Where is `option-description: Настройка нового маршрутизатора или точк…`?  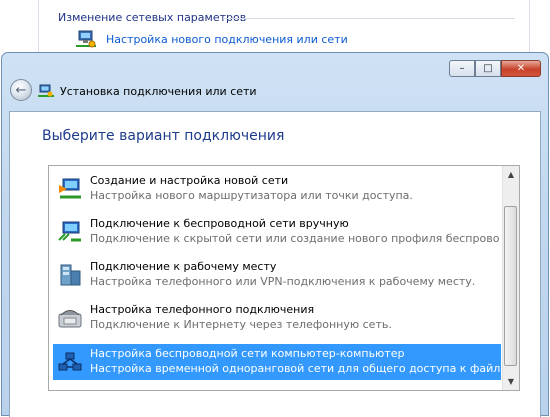 option-description: Настройка нового маршрутизатора или точк… is located at coordinates (251, 195).